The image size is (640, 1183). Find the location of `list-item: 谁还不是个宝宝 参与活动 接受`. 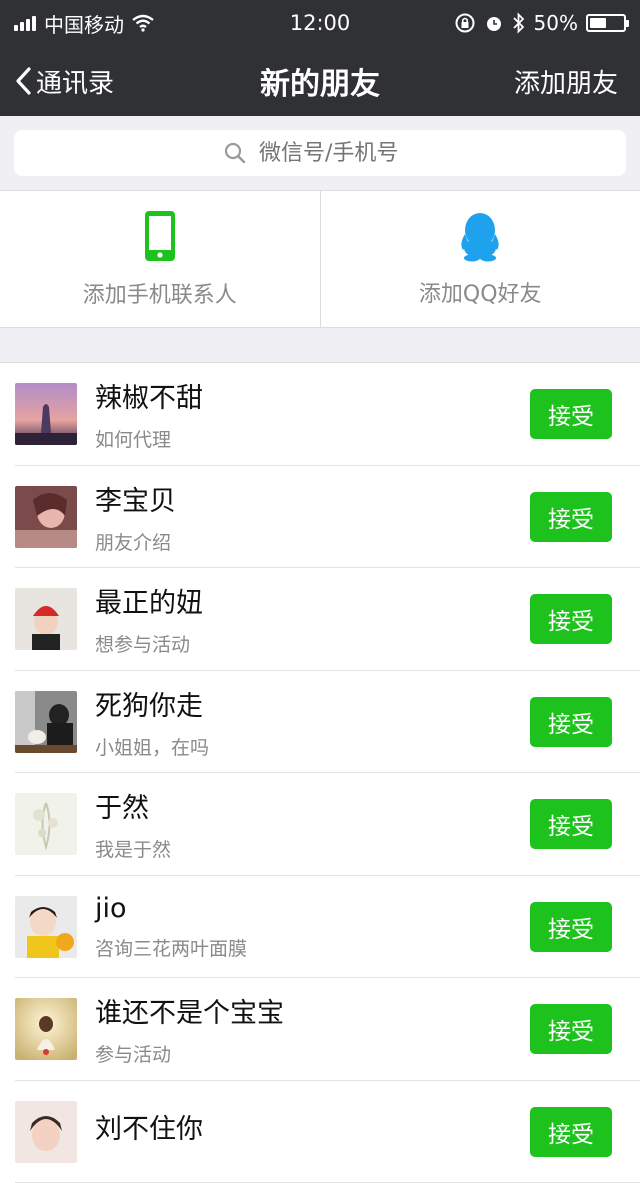

list-item: 谁还不是个宝宝 参与活动 接受 is located at coordinates (320, 1029).